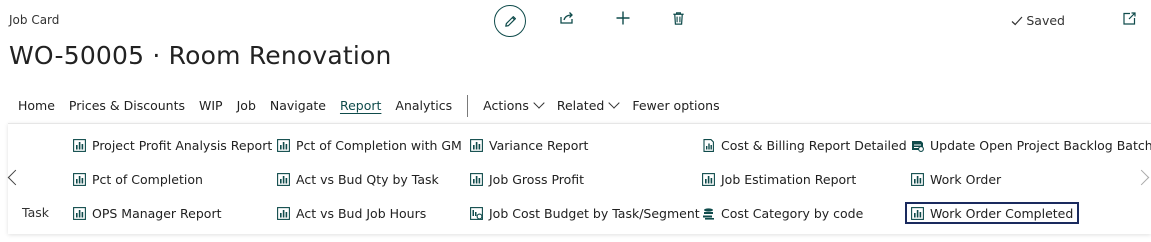 The height and width of the screenshot is (242, 1151). I want to click on report-variance: Variance Report, so click(529, 145).